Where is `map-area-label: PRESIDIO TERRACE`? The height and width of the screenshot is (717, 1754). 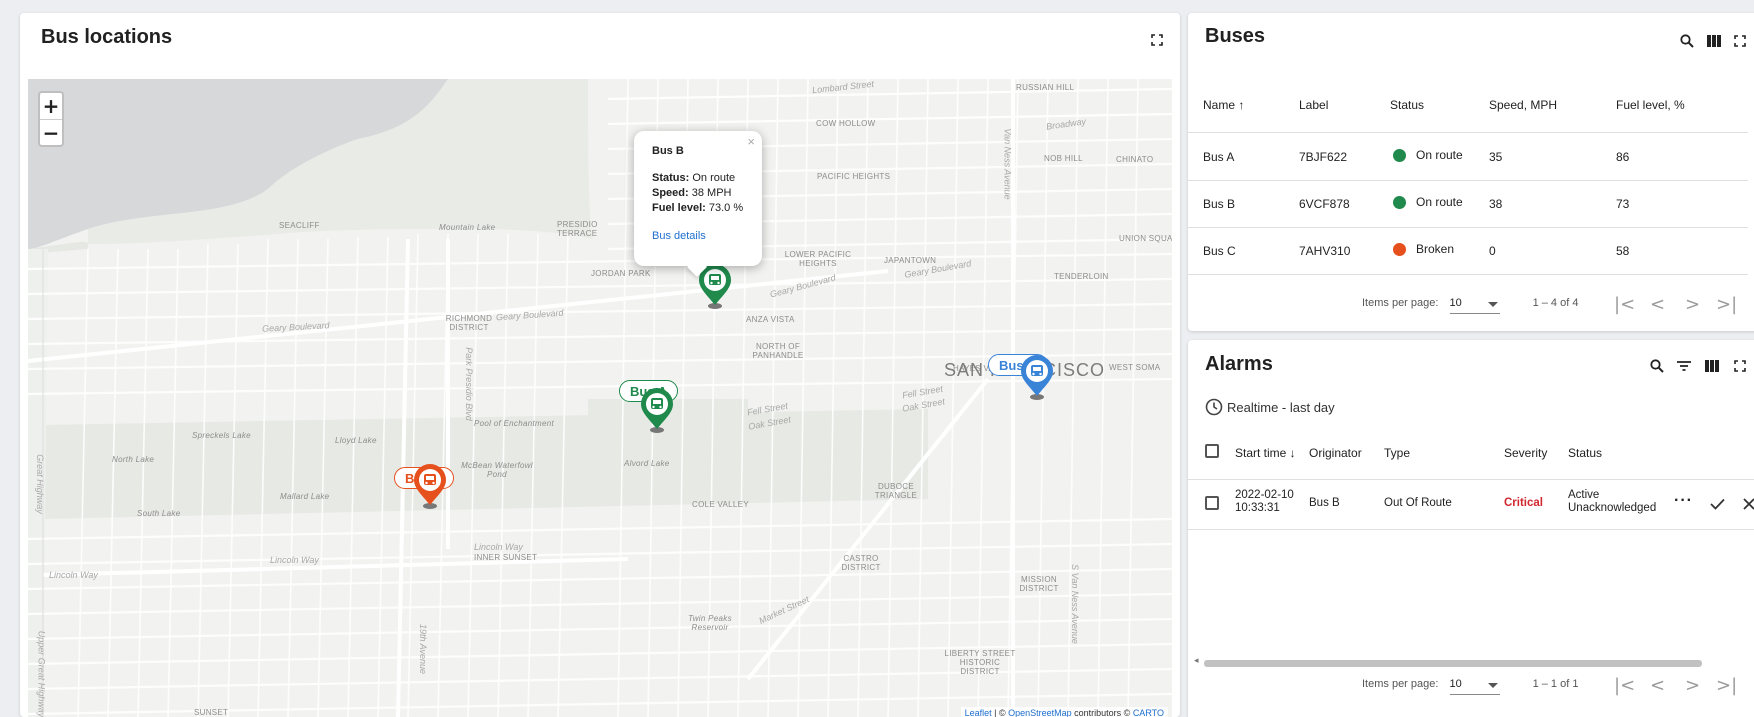 map-area-label: PRESIDIO TERRACE is located at coordinates (577, 229).